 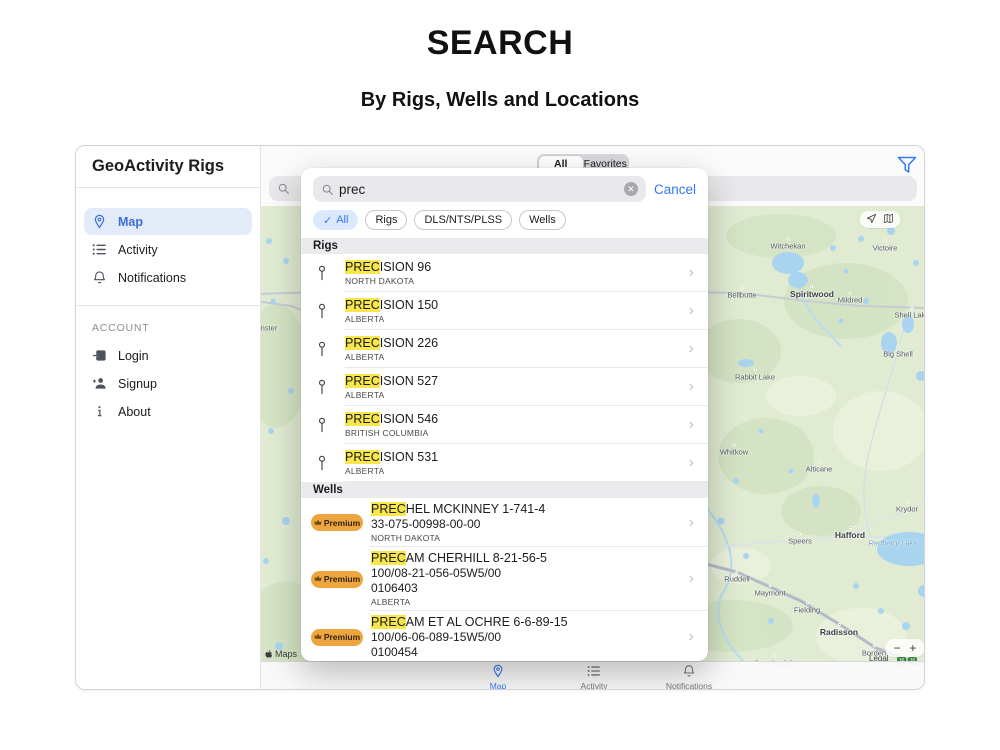 I want to click on chip-label: Rigs, so click(x=386, y=220).